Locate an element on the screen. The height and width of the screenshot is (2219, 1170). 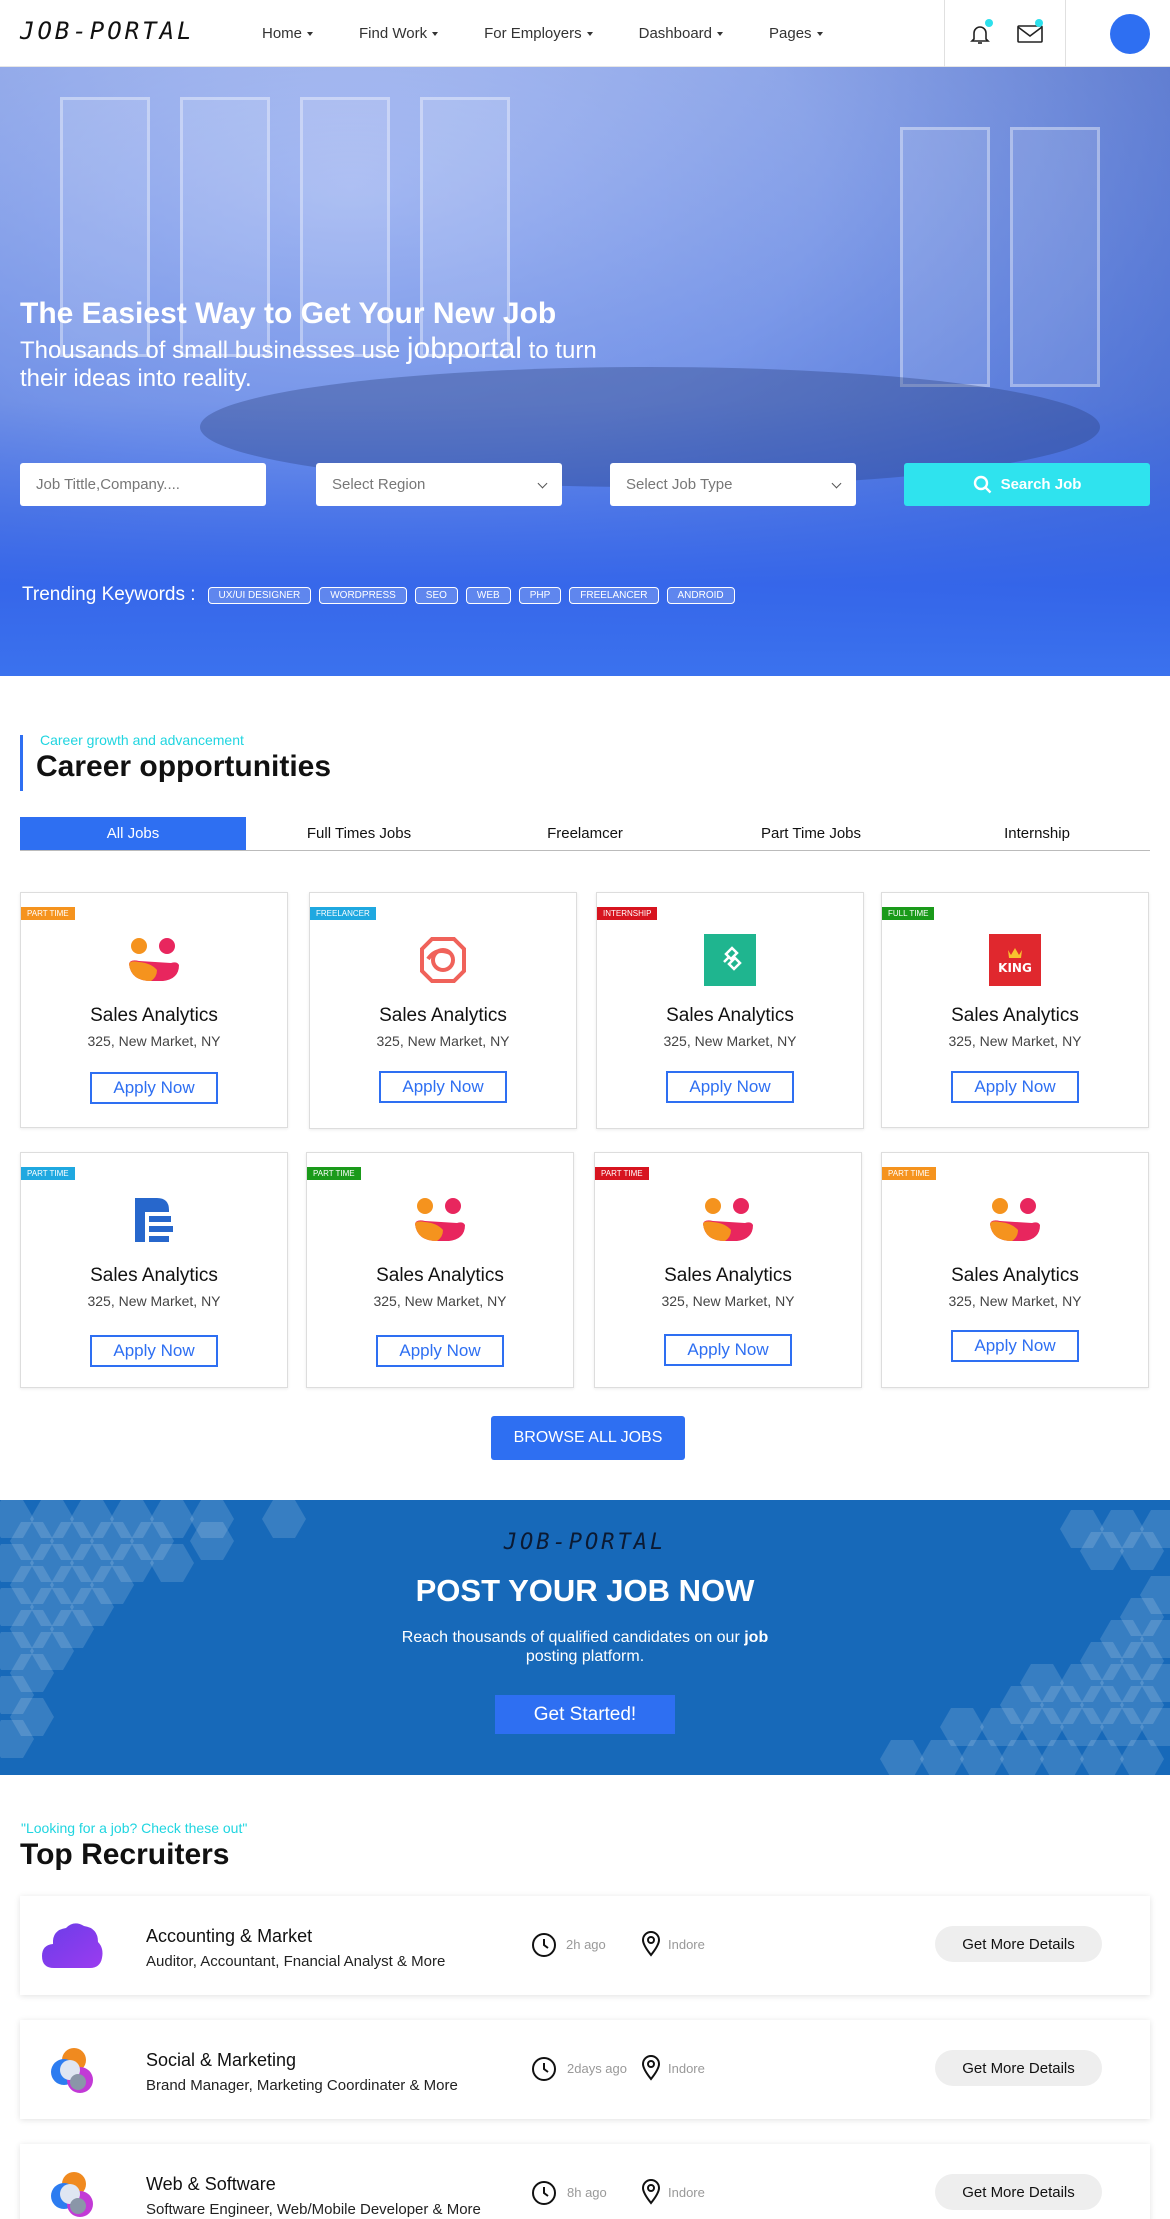
posted-time: 2days ago is located at coordinates (597, 2068).